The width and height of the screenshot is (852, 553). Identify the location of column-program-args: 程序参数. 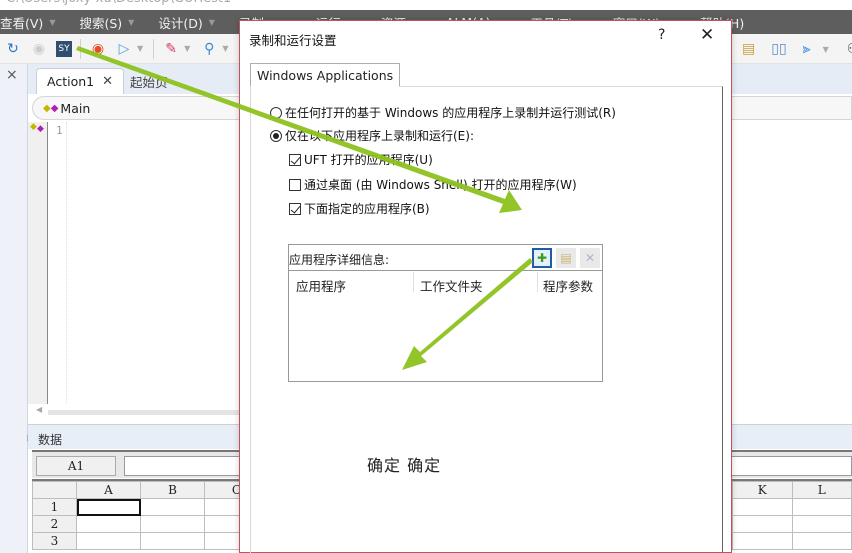
(568, 285).